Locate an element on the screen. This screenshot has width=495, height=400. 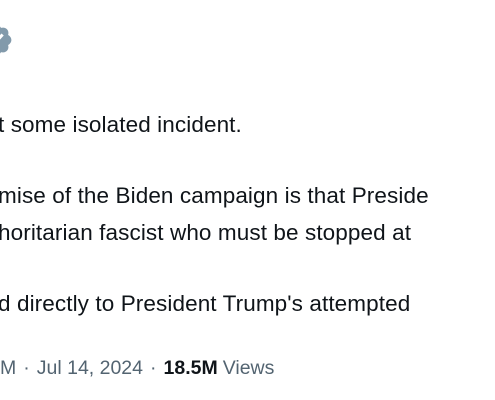
tweet-meta: M · Jul 14, 2024 · 18.5M Views is located at coordinates (137, 368).